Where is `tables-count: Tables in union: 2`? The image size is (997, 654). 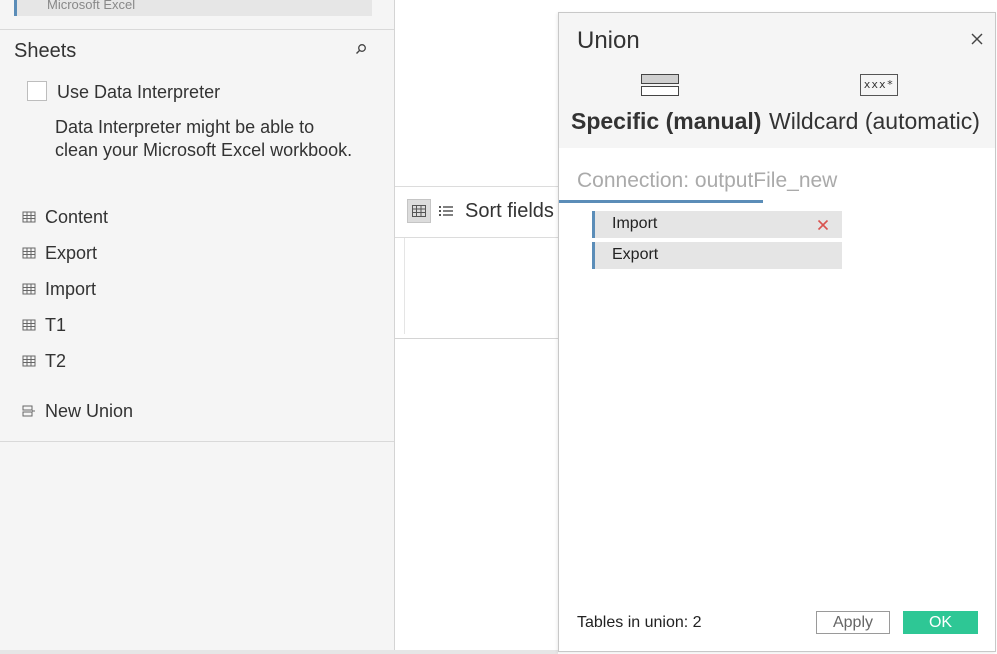 tables-count: Tables in union: 2 is located at coordinates (639, 622).